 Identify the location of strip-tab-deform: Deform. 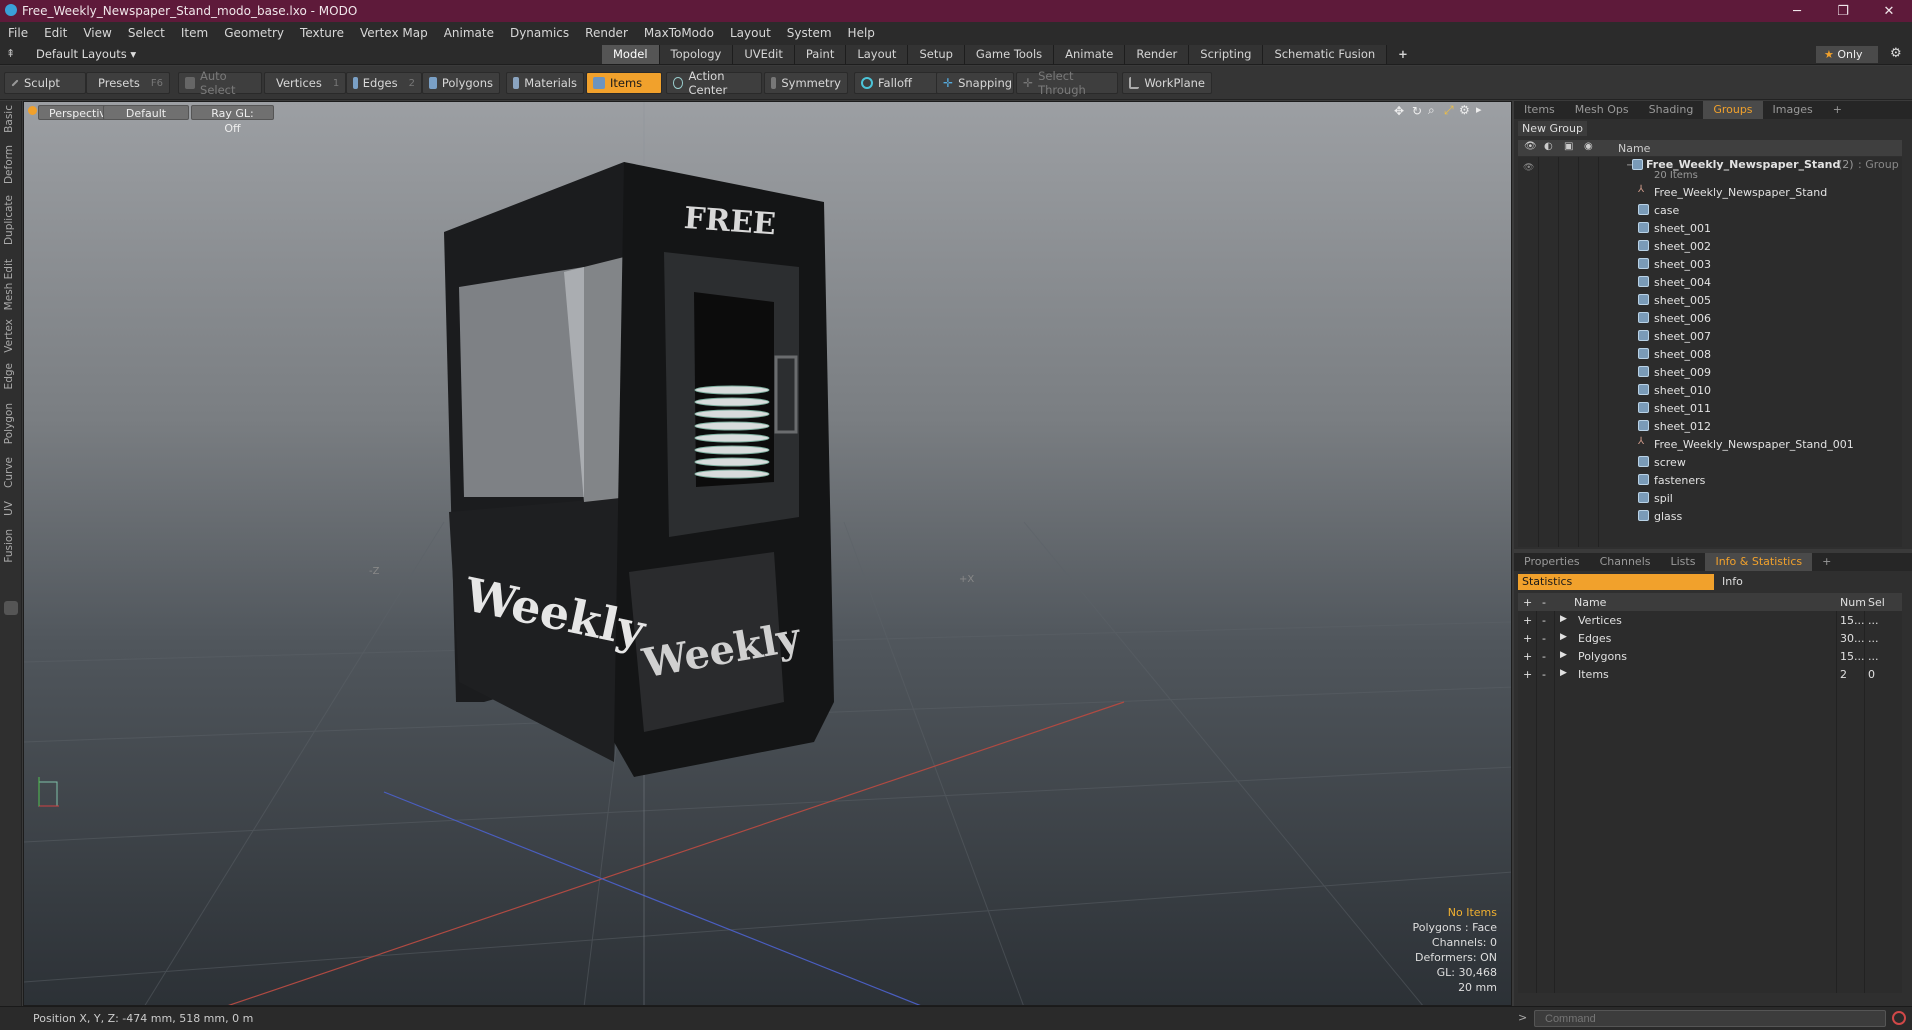
(9, 164).